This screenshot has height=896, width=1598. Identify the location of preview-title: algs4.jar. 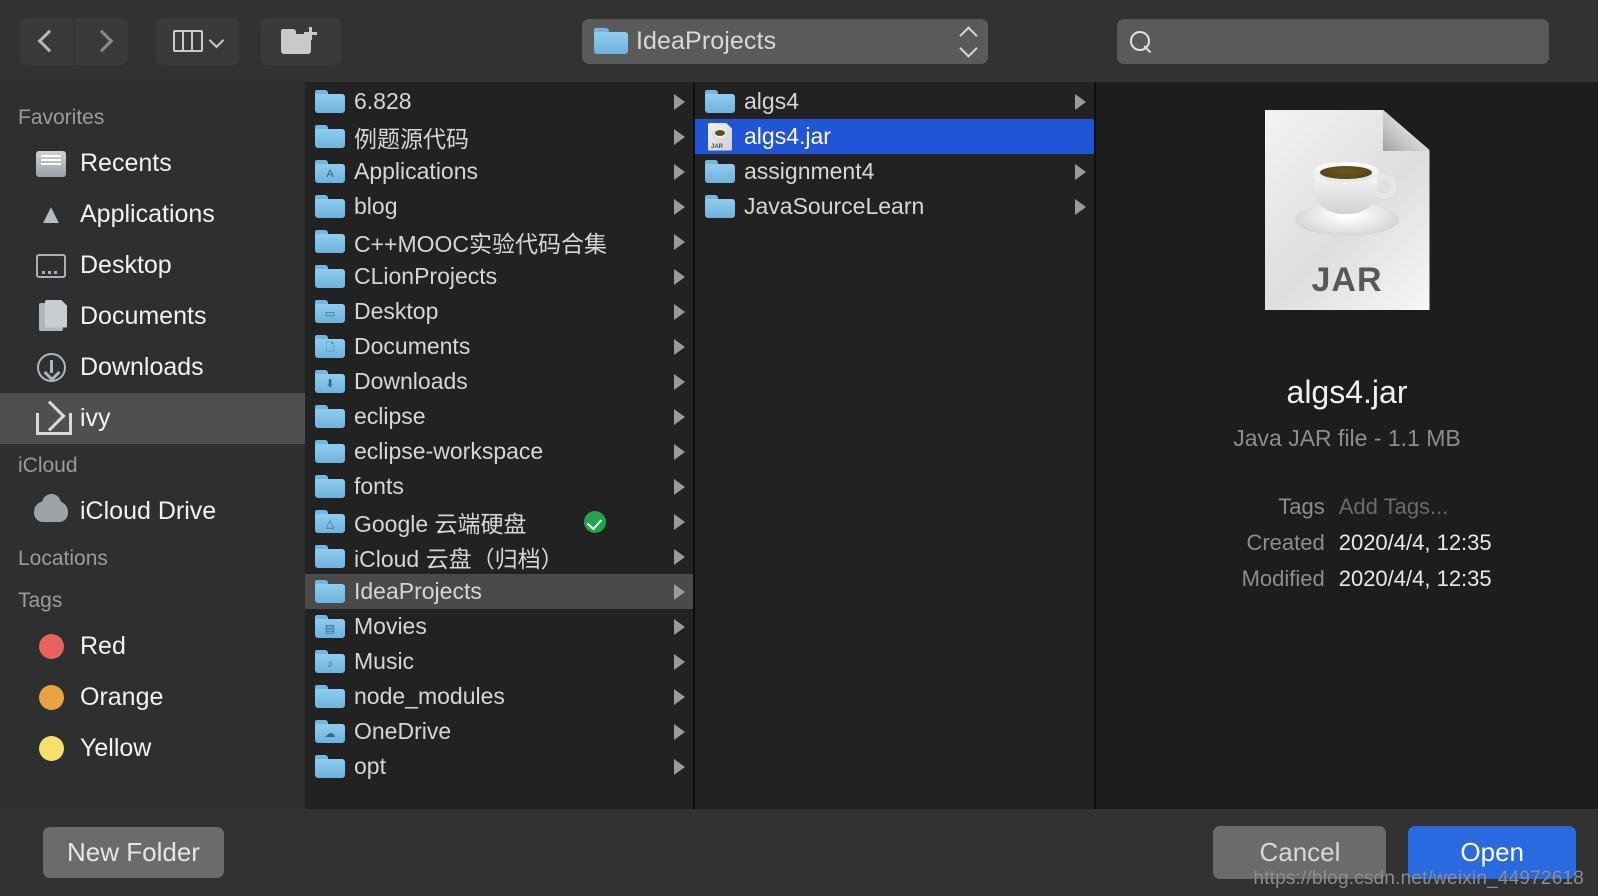
(1347, 392).